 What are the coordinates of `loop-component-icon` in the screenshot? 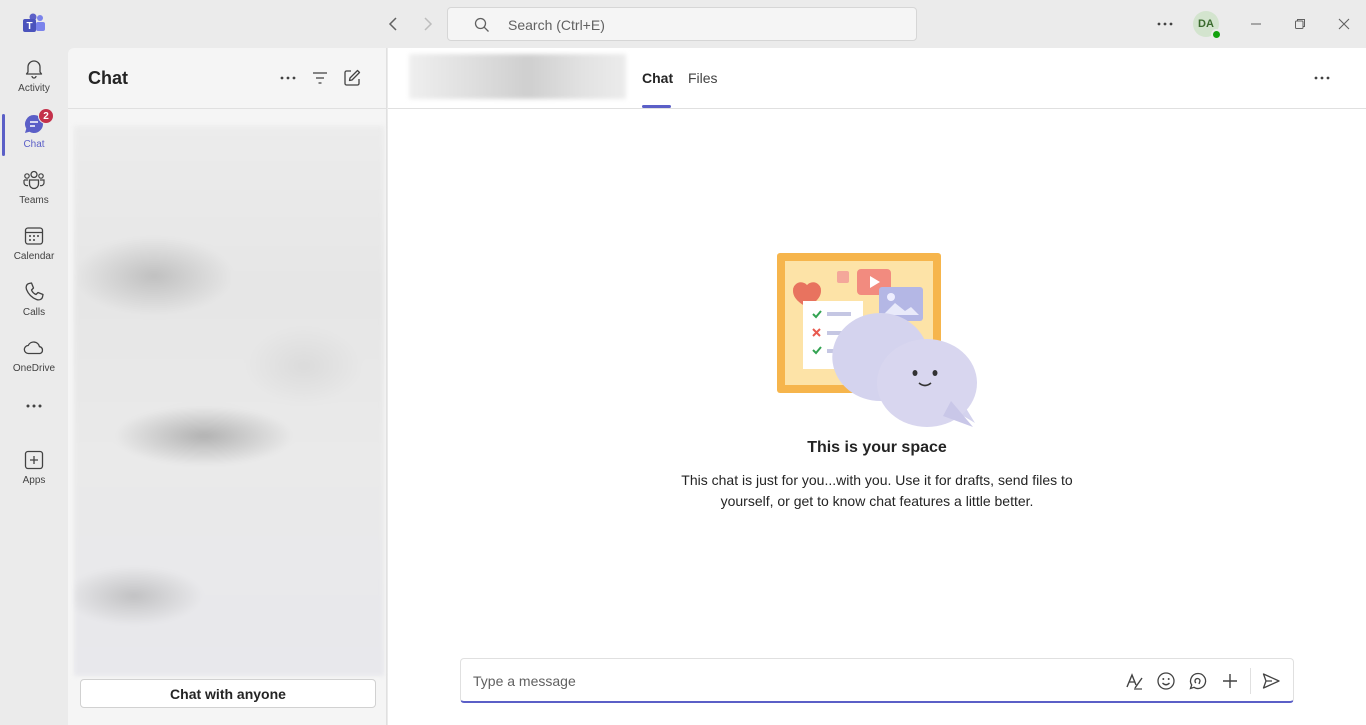 It's located at (1198, 681).